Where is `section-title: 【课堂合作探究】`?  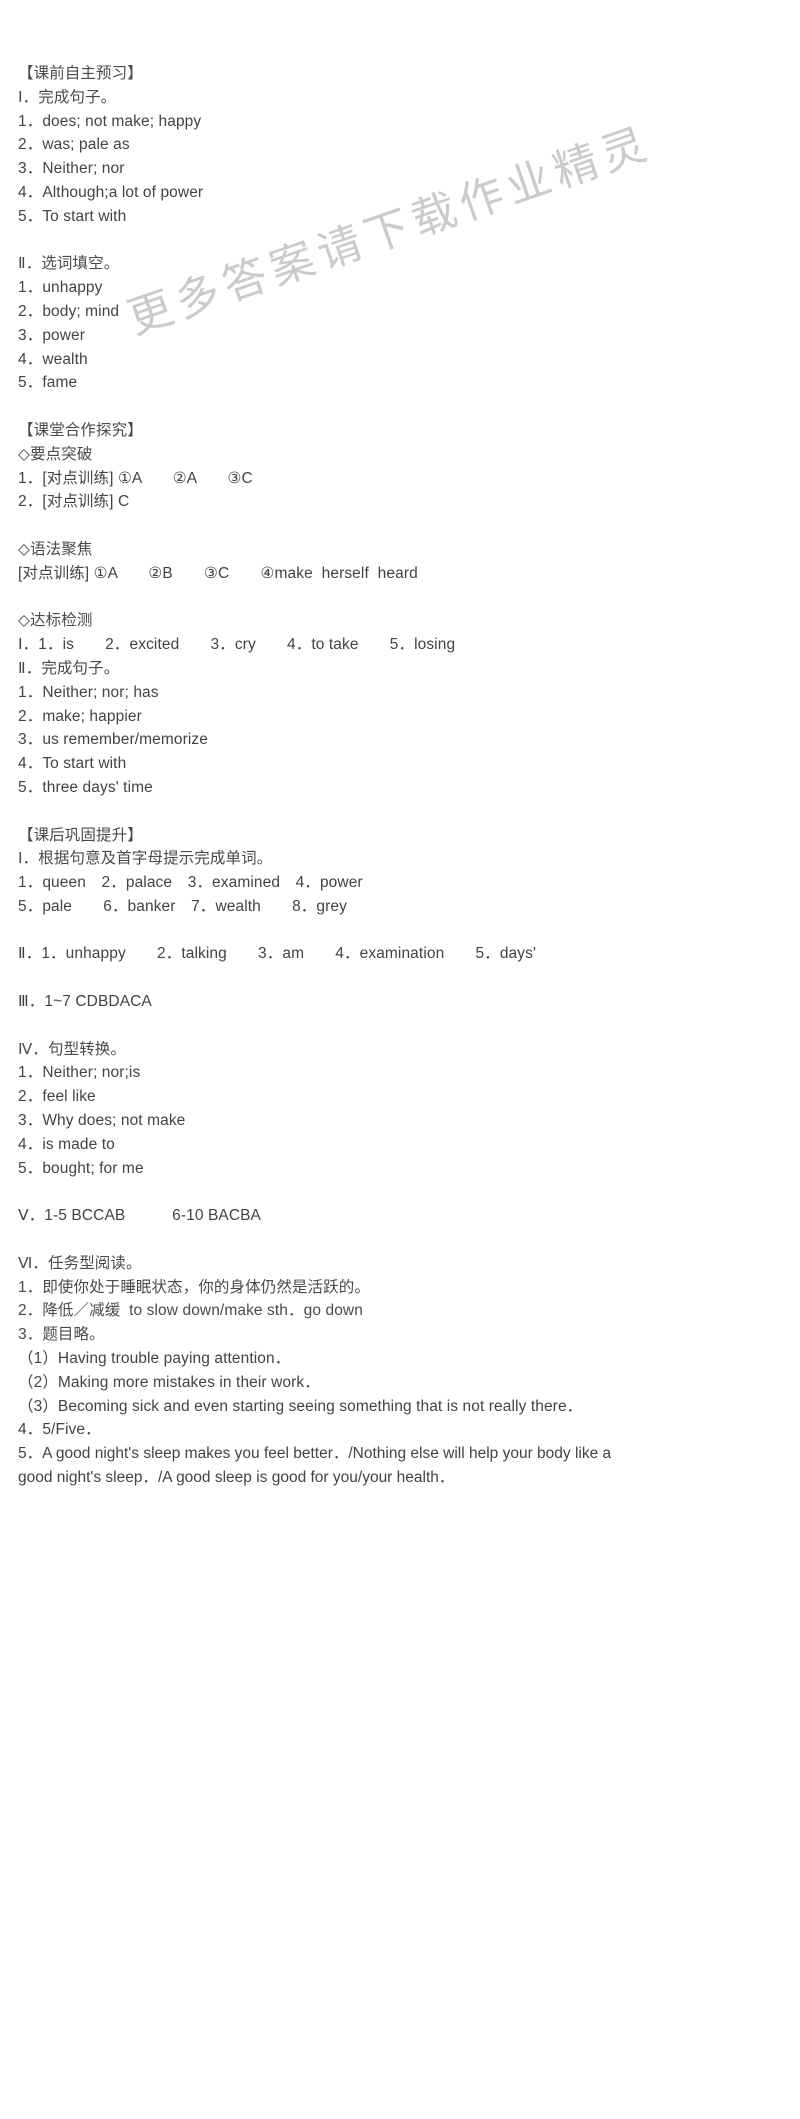
section-title: 【课堂合作探究】 is located at coordinates (80, 430).